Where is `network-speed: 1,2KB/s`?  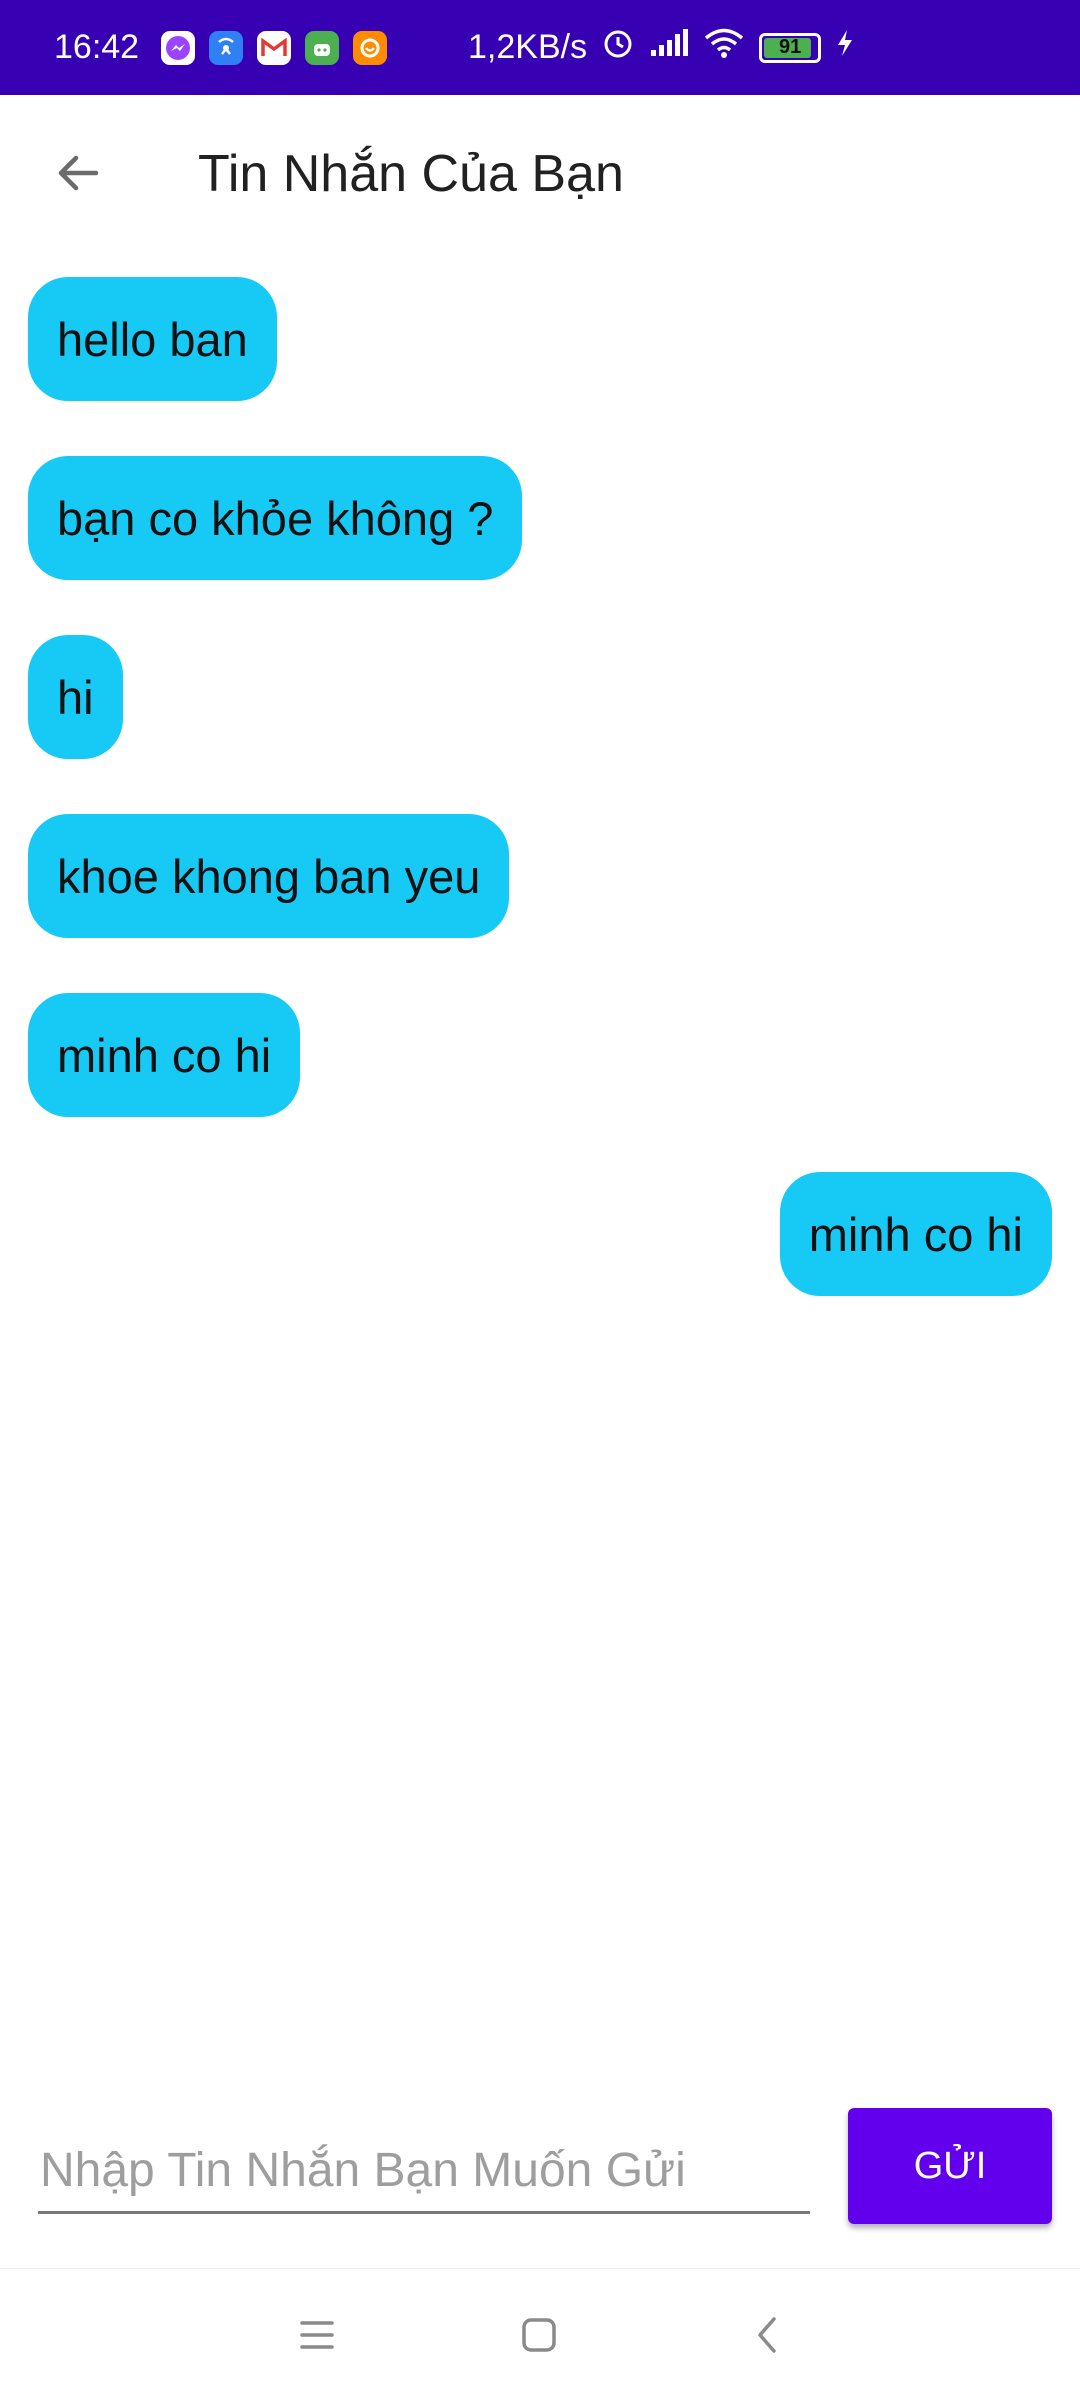 network-speed: 1,2KB/s is located at coordinates (528, 47).